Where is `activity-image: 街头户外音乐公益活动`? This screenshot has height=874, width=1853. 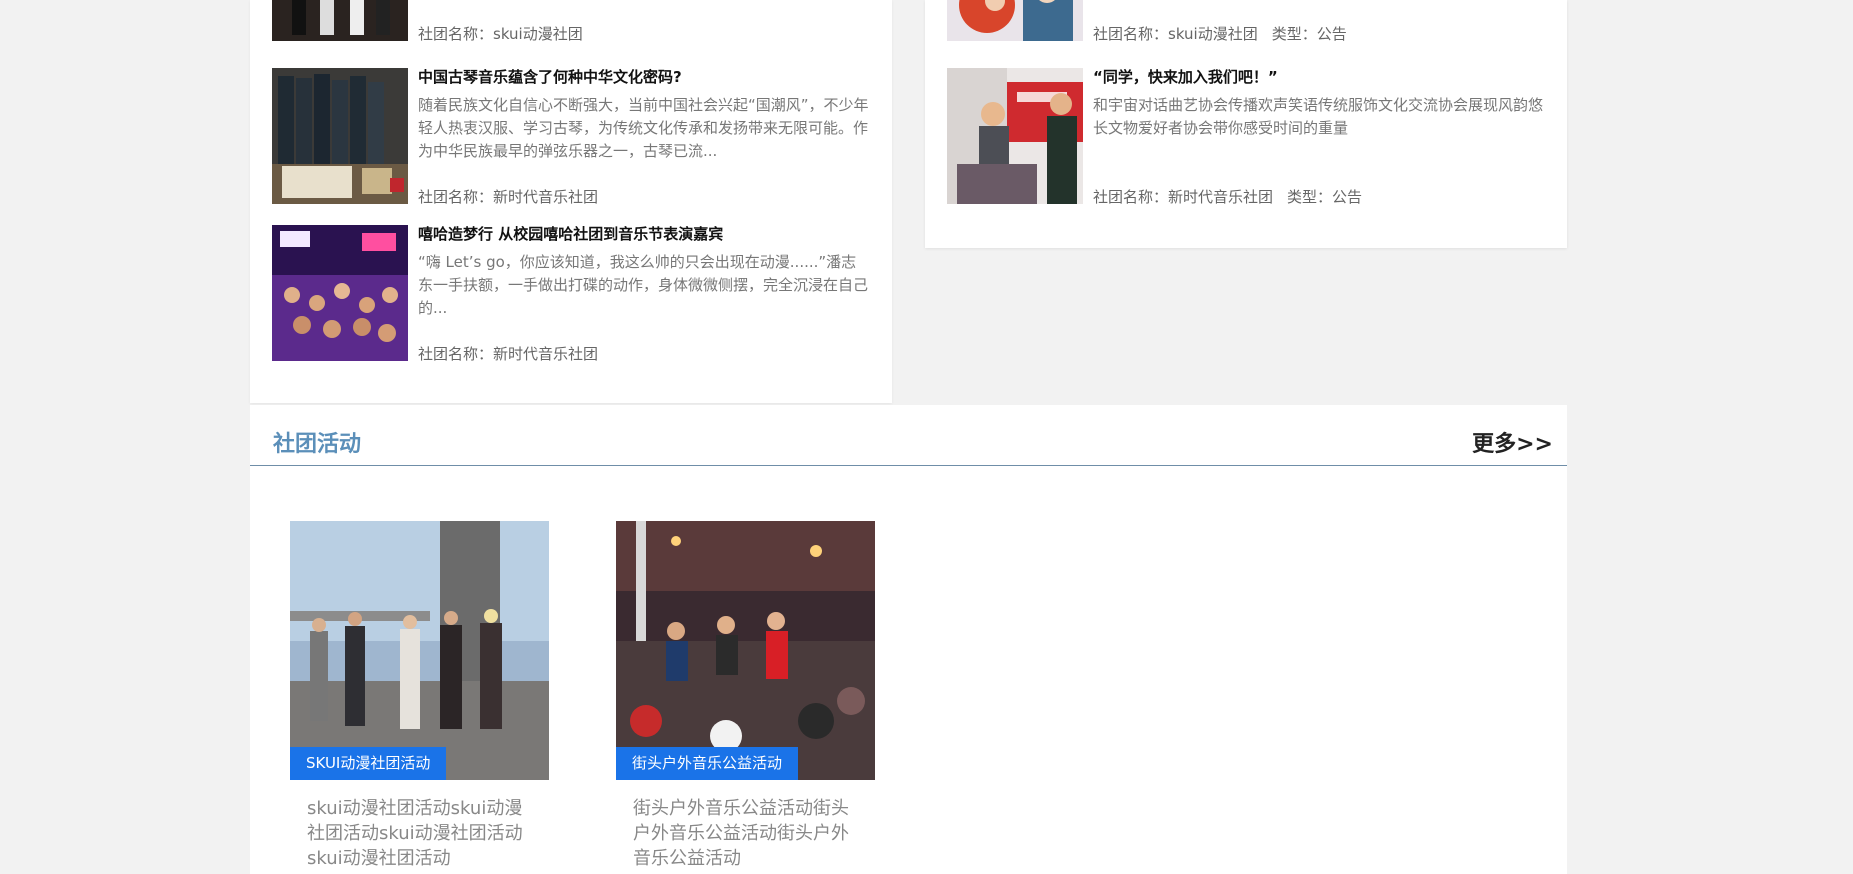 activity-image: 街头户外音乐公益活动 is located at coordinates (745, 650).